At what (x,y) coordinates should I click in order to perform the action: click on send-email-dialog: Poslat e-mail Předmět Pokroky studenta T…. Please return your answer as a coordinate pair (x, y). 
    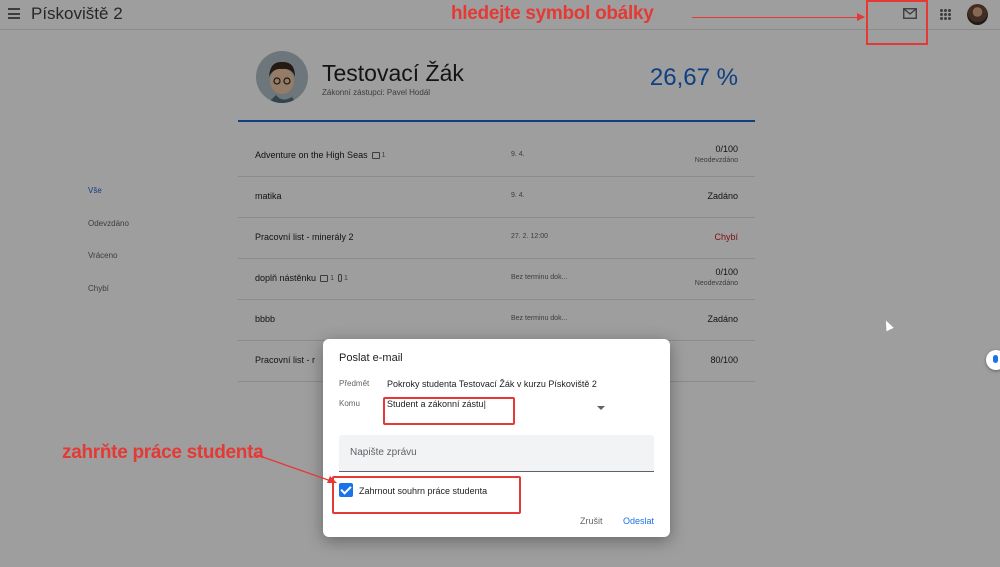
    Looking at the image, I should click on (496, 438).